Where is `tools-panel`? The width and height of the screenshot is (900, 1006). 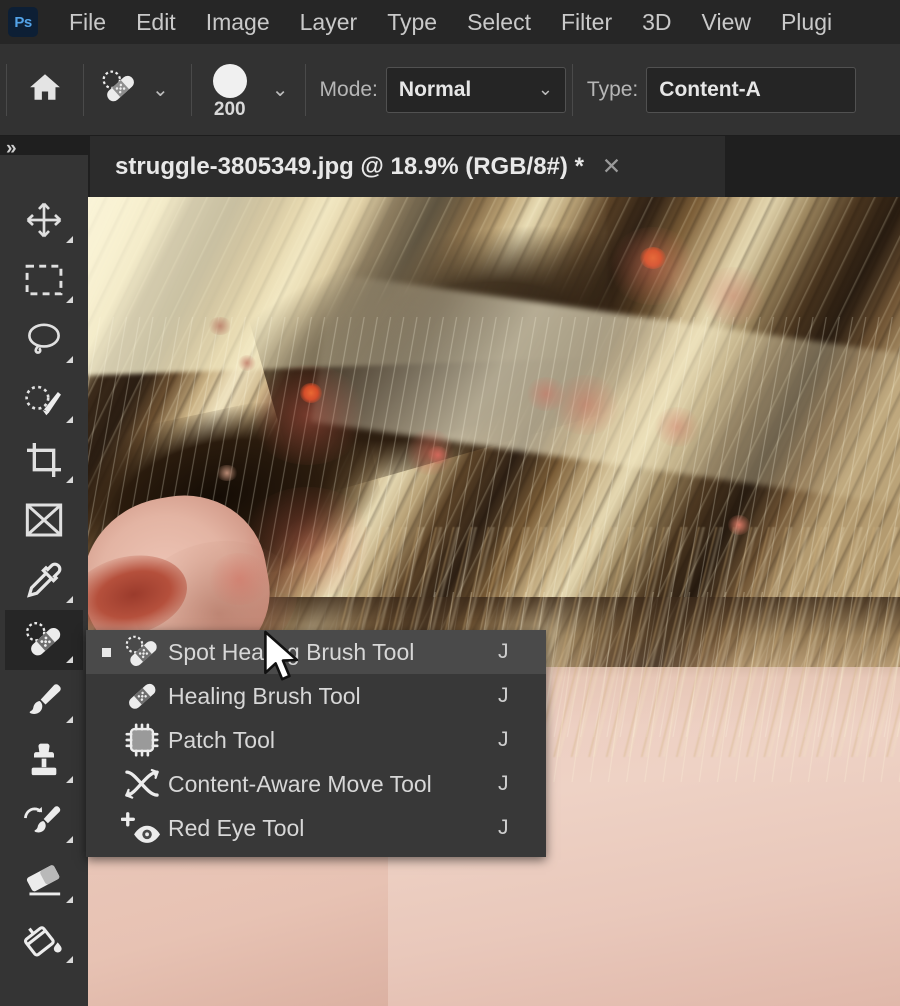 tools-panel is located at coordinates (44, 580).